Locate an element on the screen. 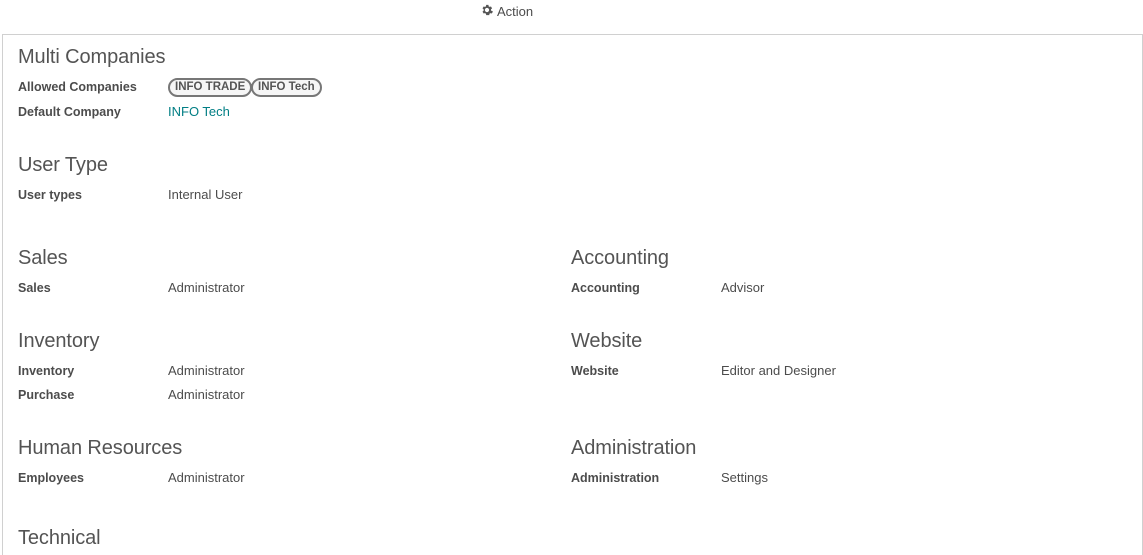 The height and width of the screenshot is (555, 1143). sales-title: Sales is located at coordinates (43, 258).